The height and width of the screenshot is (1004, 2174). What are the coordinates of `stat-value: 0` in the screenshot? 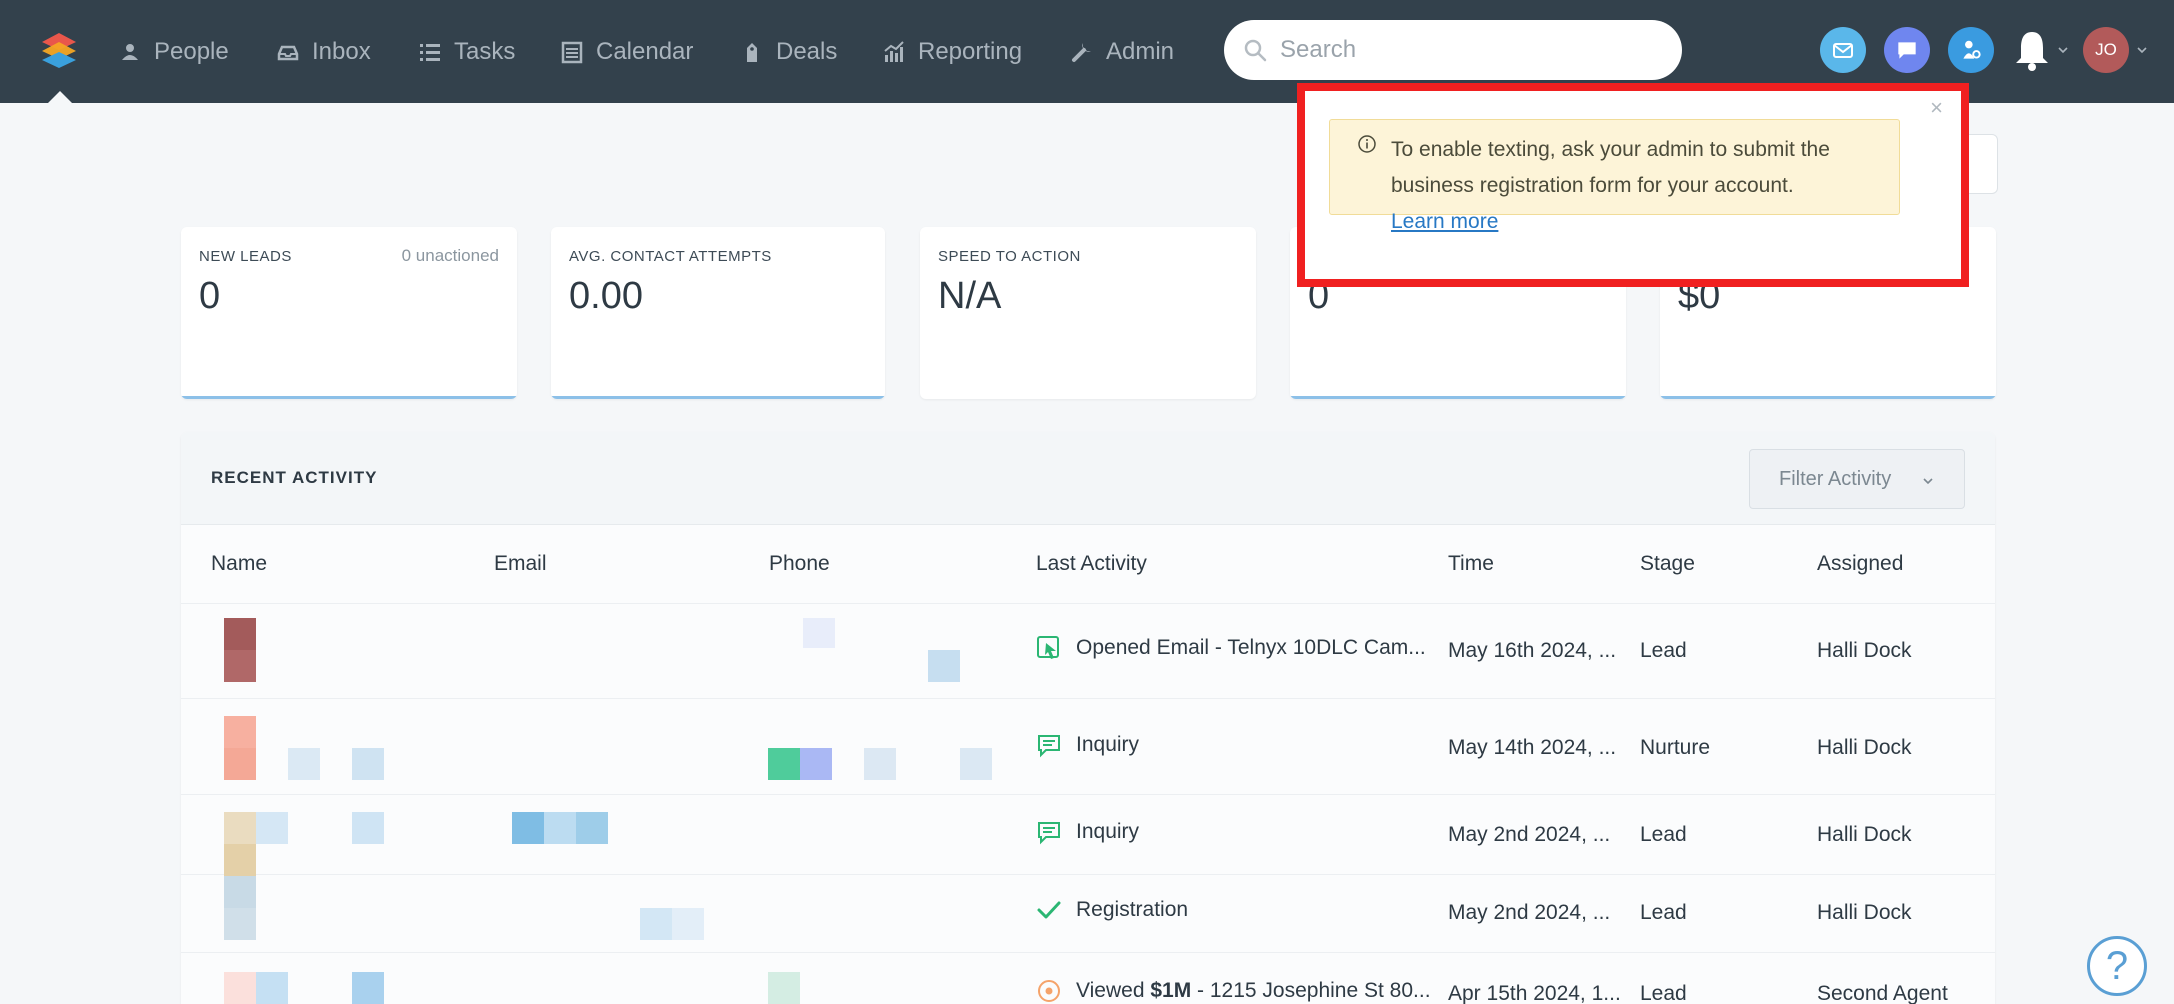 It's located at (210, 296).